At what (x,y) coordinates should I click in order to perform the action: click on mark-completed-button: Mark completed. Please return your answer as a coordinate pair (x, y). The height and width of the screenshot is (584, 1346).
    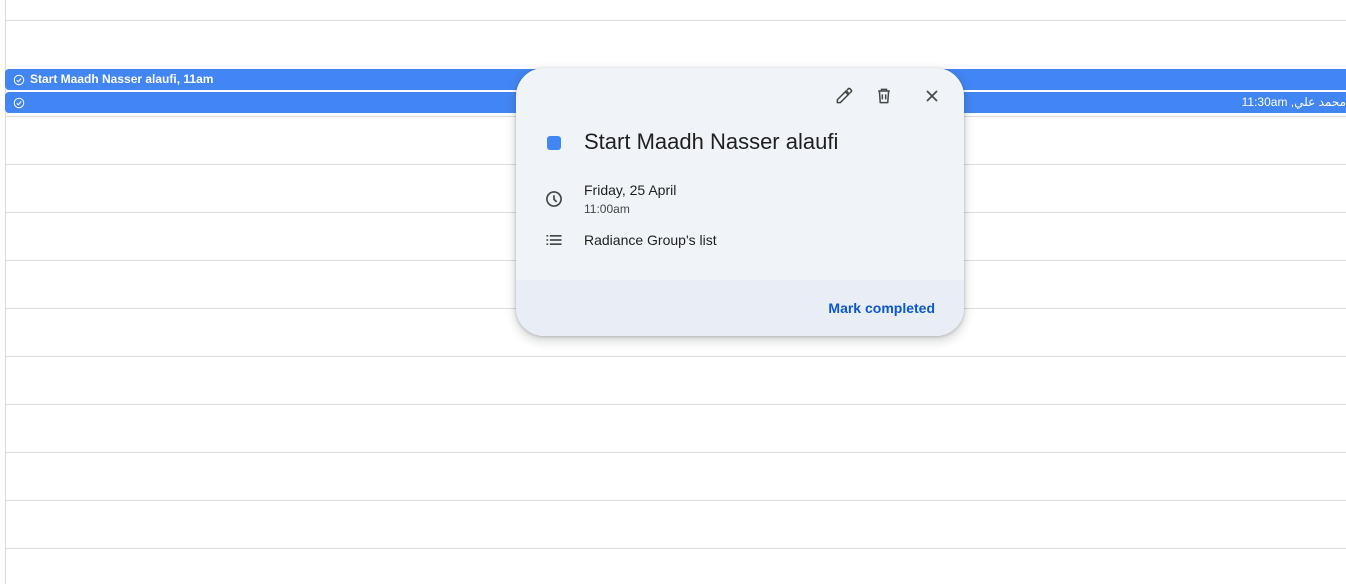
    Looking at the image, I should click on (881, 308).